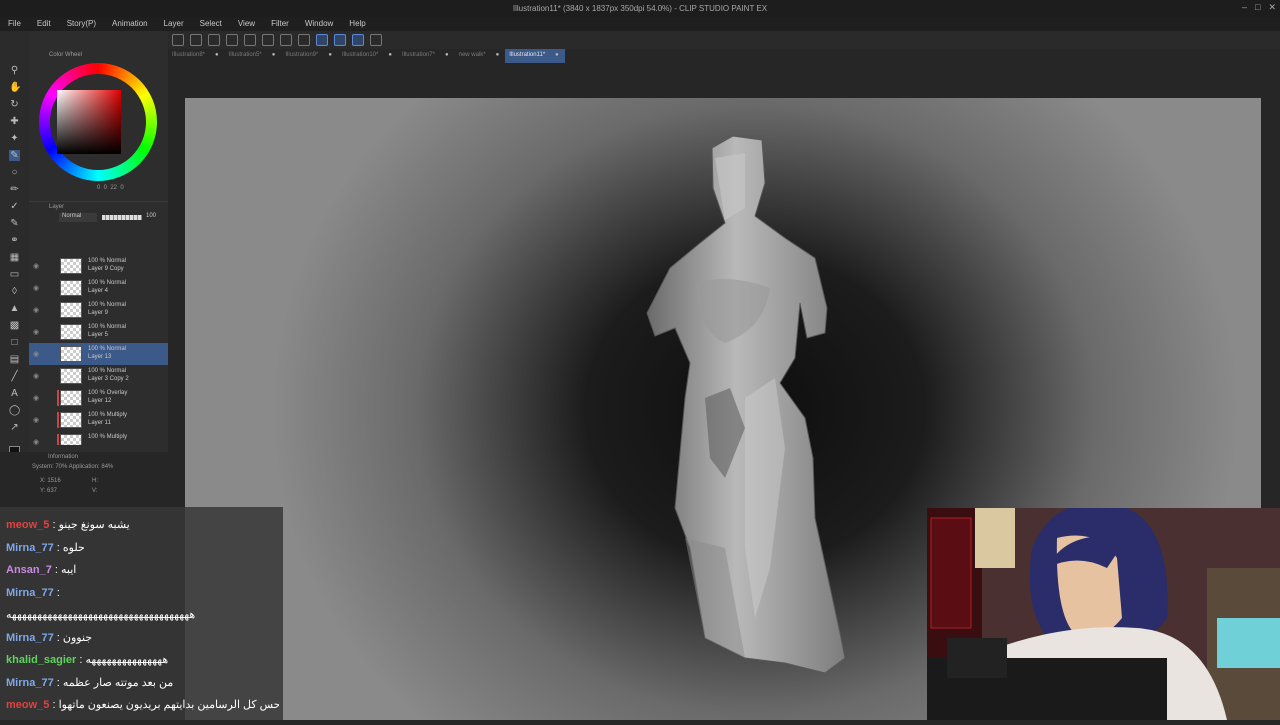 Image resolution: width=1280 pixels, height=725 pixels. I want to click on layer-row: ◉ 100 % Normal Layer 5, so click(98, 332).